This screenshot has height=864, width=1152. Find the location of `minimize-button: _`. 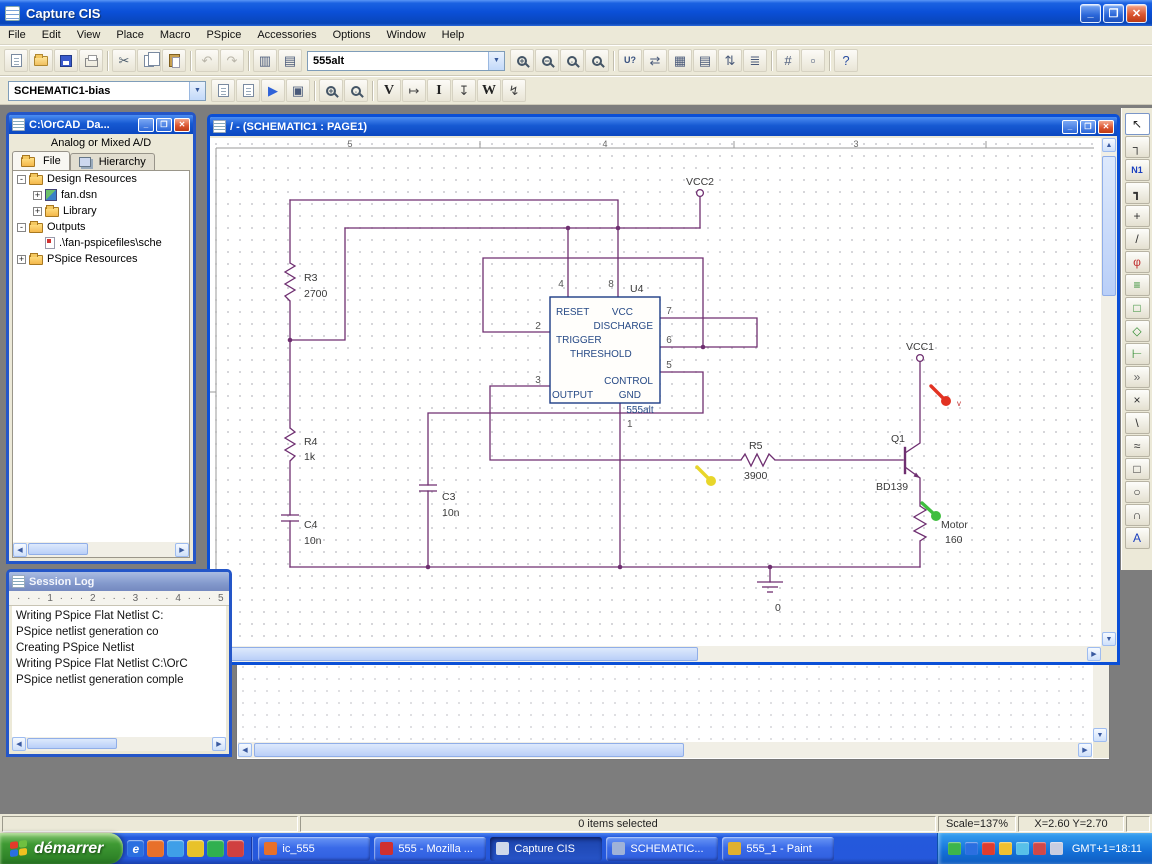

minimize-button: _ is located at coordinates (1090, 13).